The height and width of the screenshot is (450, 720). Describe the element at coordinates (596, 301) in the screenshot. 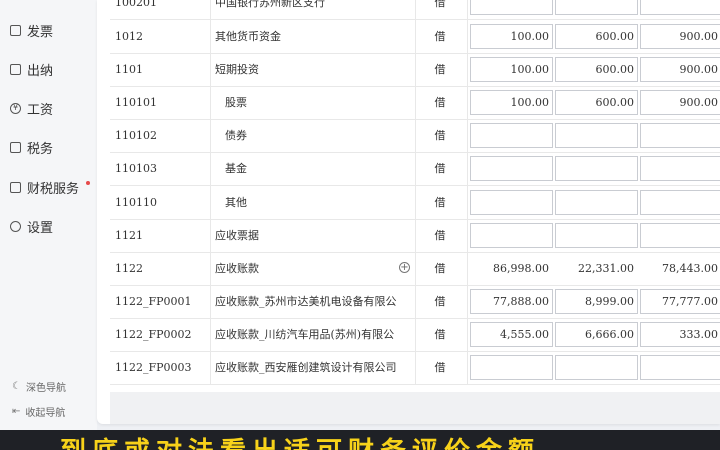

I see `amount-input: 8,999.00` at that location.